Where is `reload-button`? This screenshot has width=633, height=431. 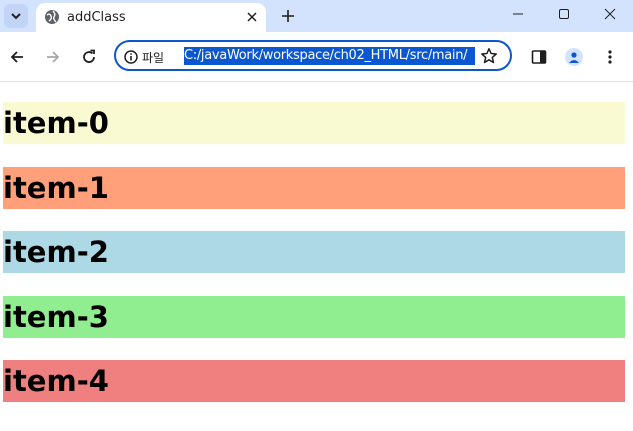
reload-button is located at coordinates (89, 57).